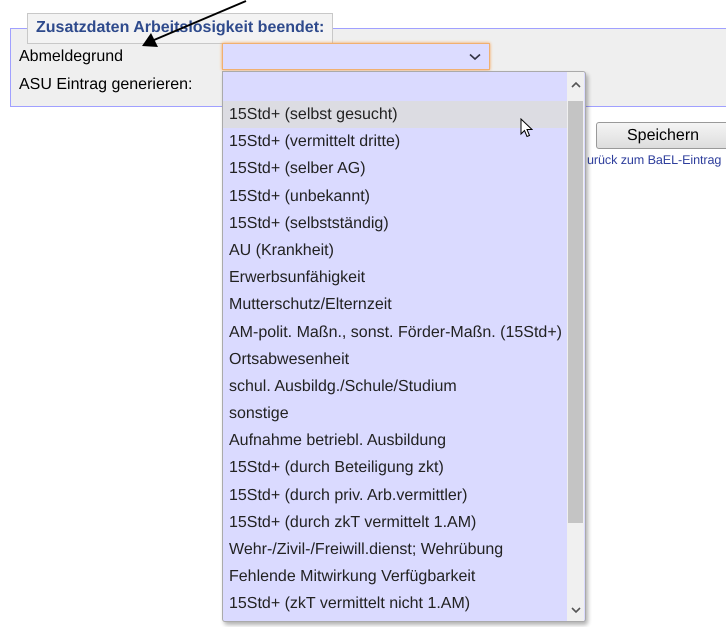 The height and width of the screenshot is (627, 726). I want to click on dropdown-option: AU (Krankheit), so click(395, 250).